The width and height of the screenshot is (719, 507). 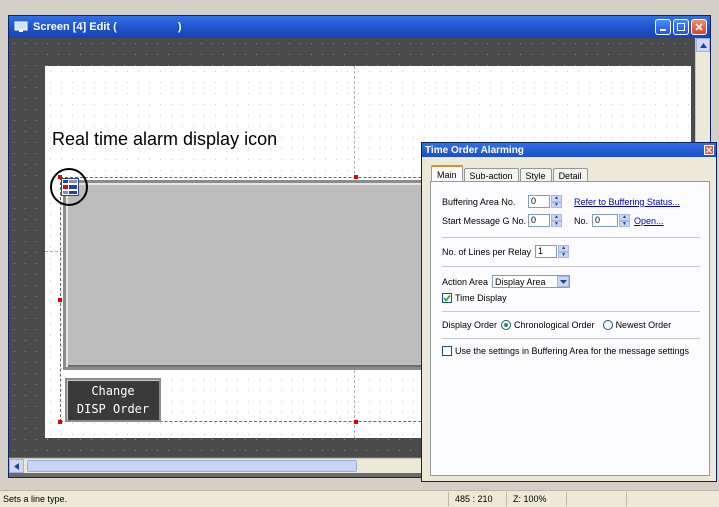 What do you see at coordinates (165, 139) in the screenshot?
I see `annotation-label: Real time alarm display icon` at bounding box center [165, 139].